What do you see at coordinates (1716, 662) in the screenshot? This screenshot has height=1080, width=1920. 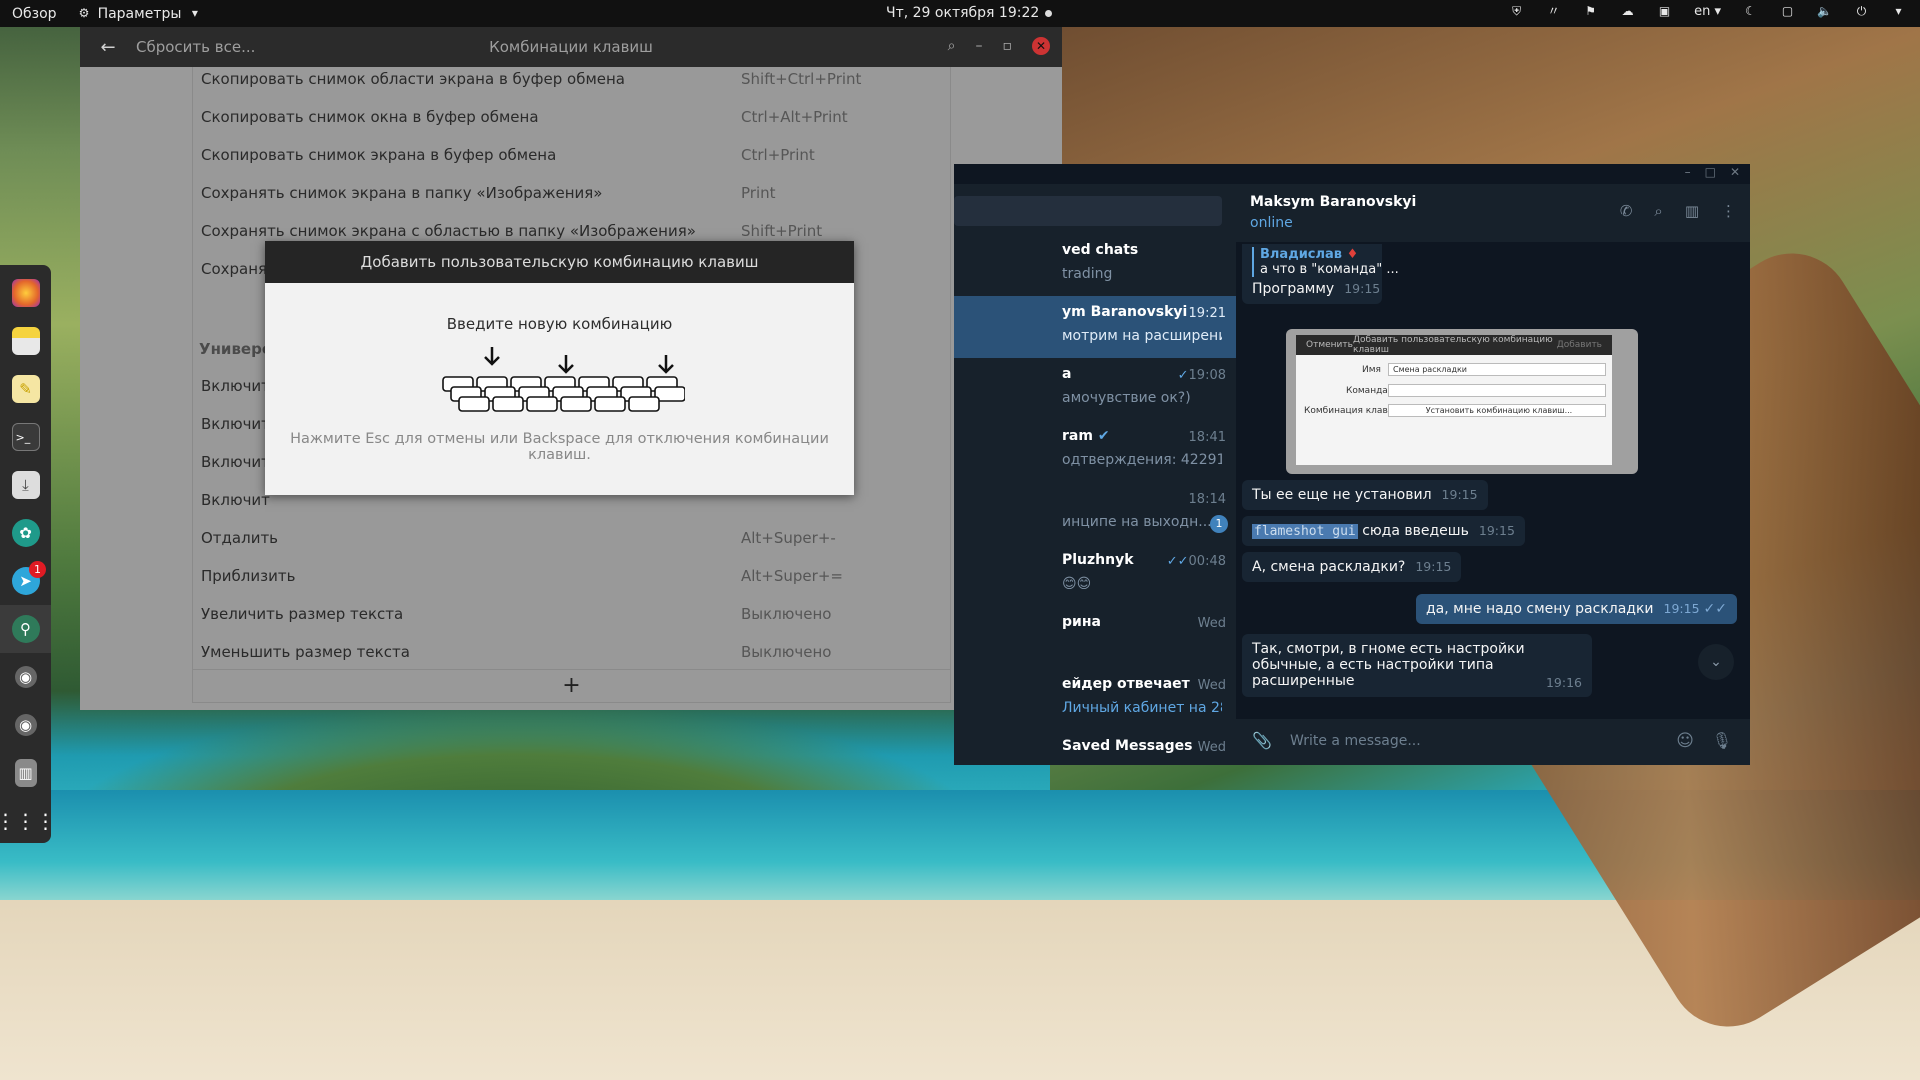 I see `scroll-down-icon: ⌄` at bounding box center [1716, 662].